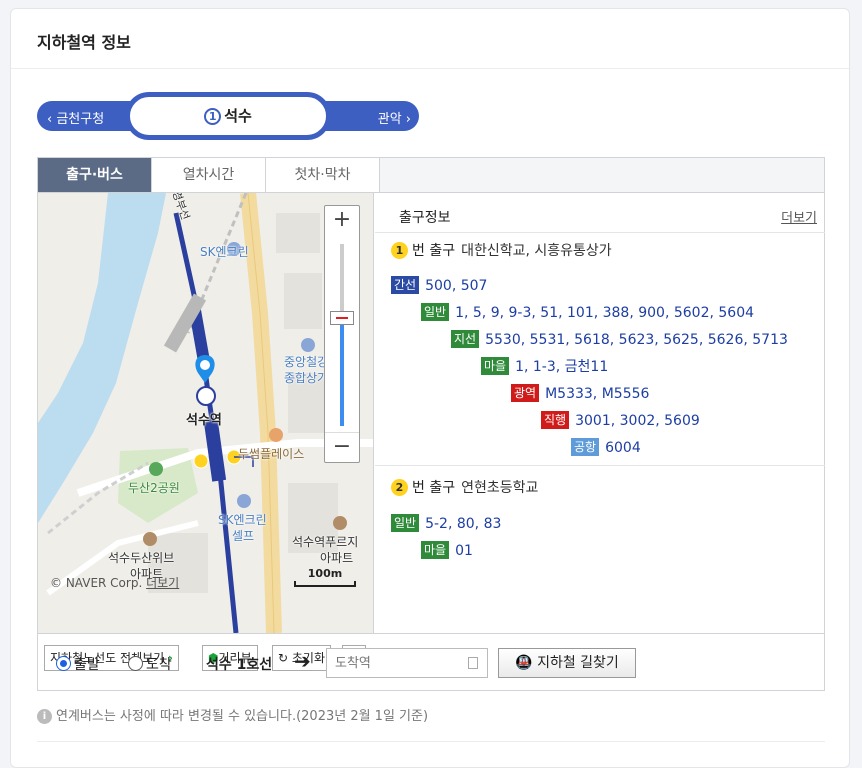  Describe the element at coordinates (75, 117) in the screenshot. I see `prev-station-link: ‹ 금천구청` at that location.